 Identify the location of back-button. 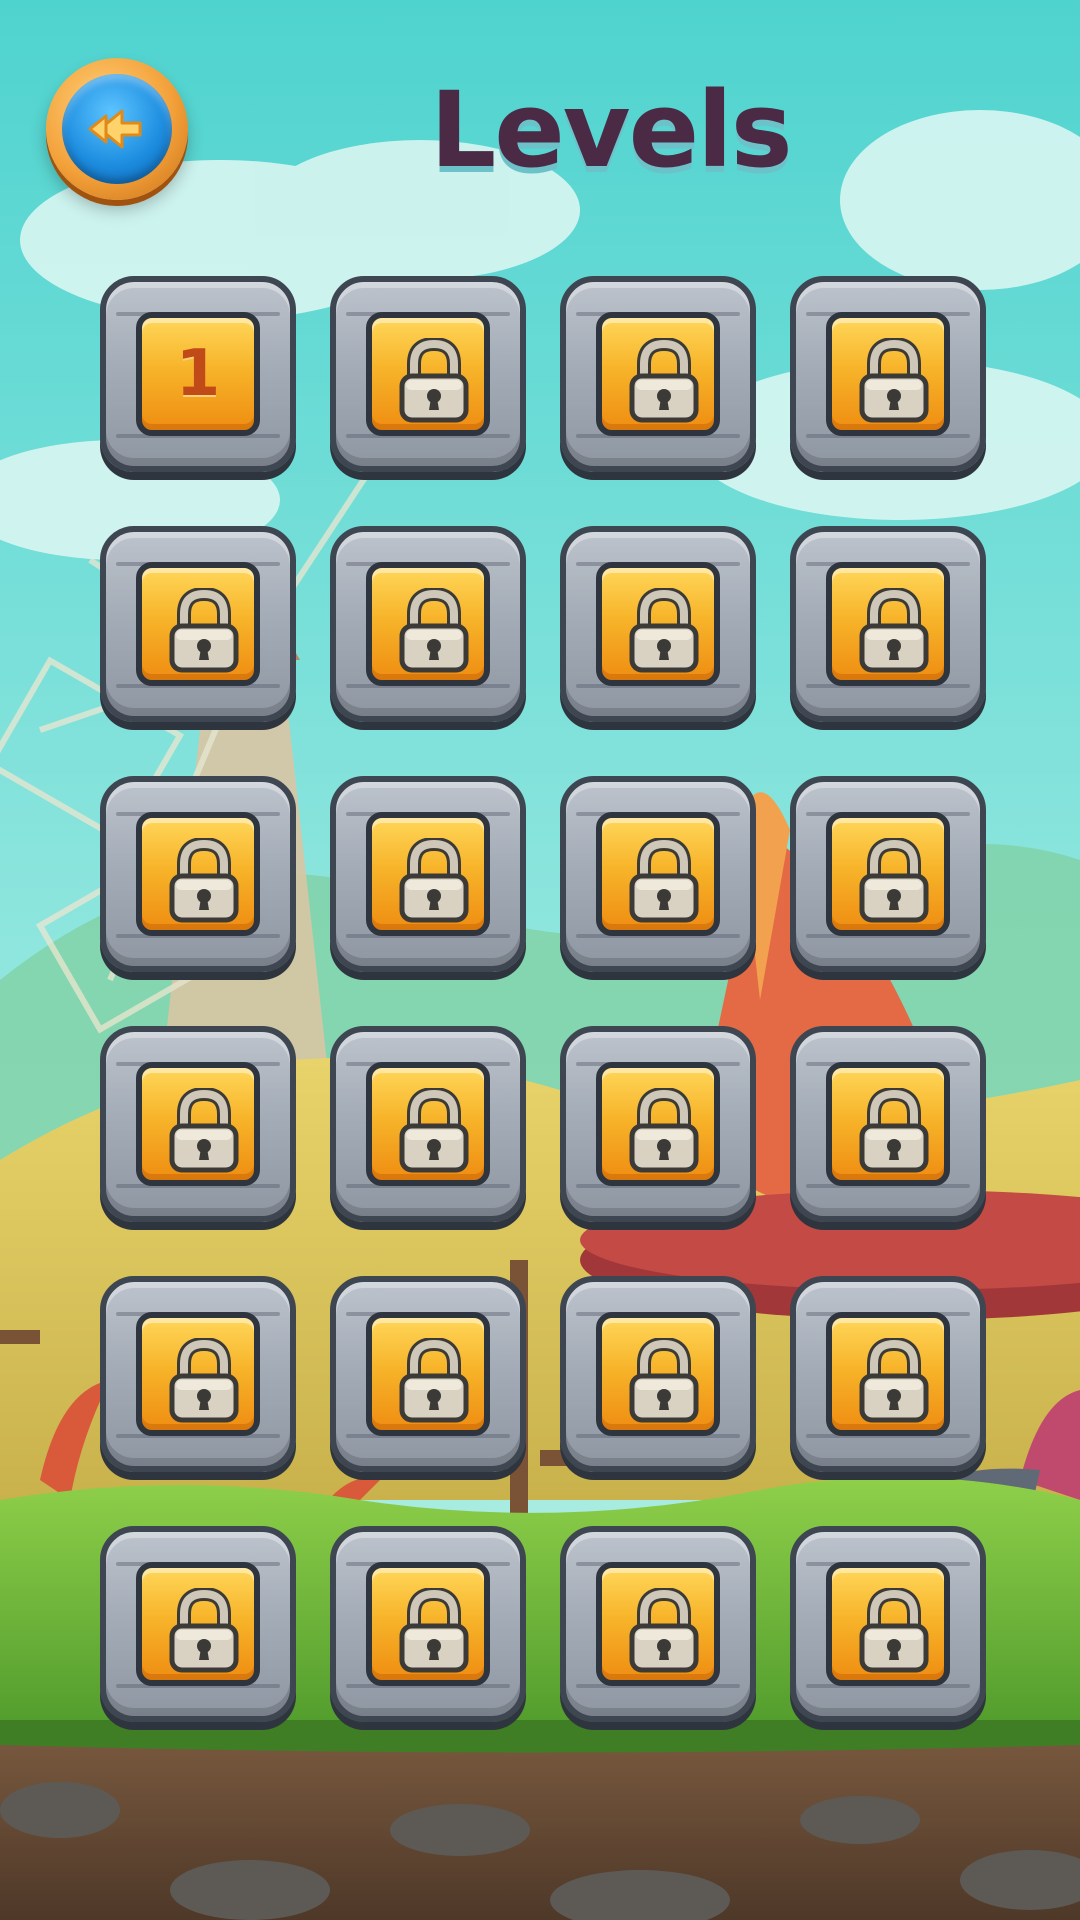
(117, 129).